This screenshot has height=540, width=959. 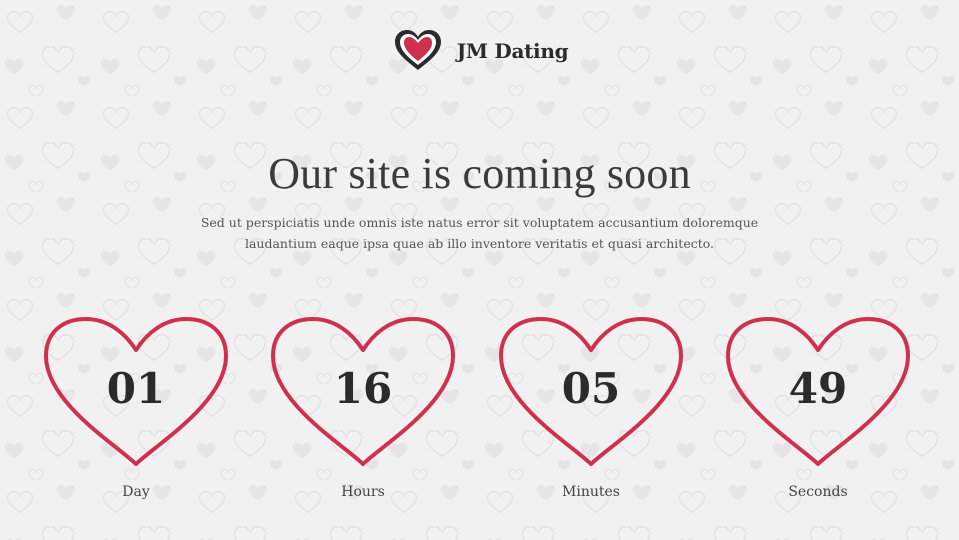 I want to click on countdown-minutes-label: Minutes, so click(x=591, y=492).